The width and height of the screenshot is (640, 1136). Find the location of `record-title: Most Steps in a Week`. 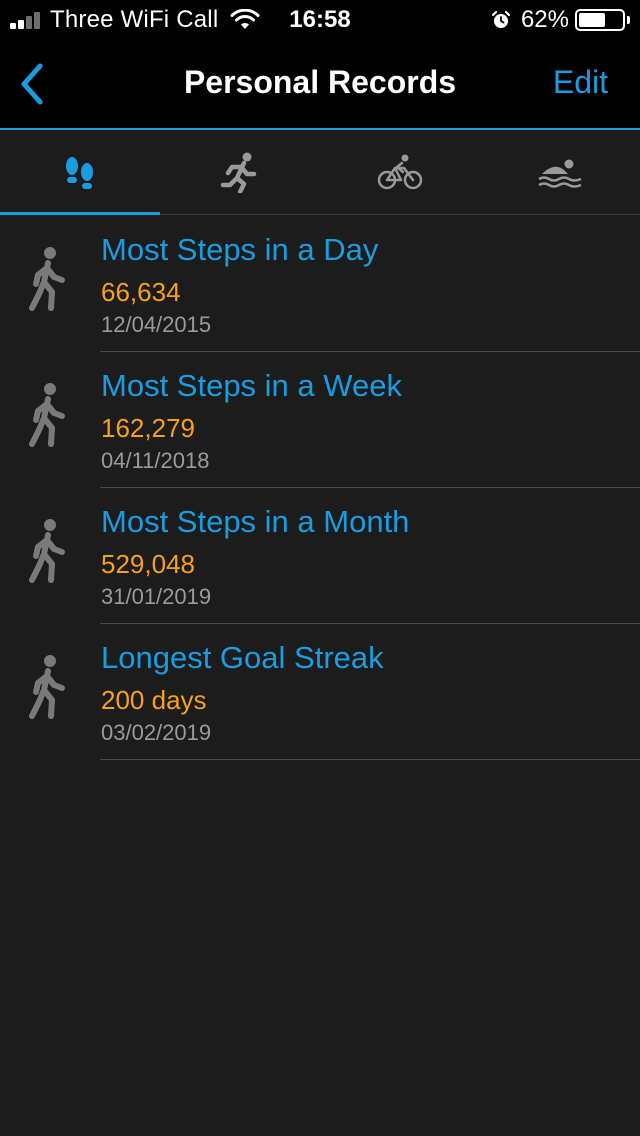

record-title: Most Steps in a Week is located at coordinates (251, 385).